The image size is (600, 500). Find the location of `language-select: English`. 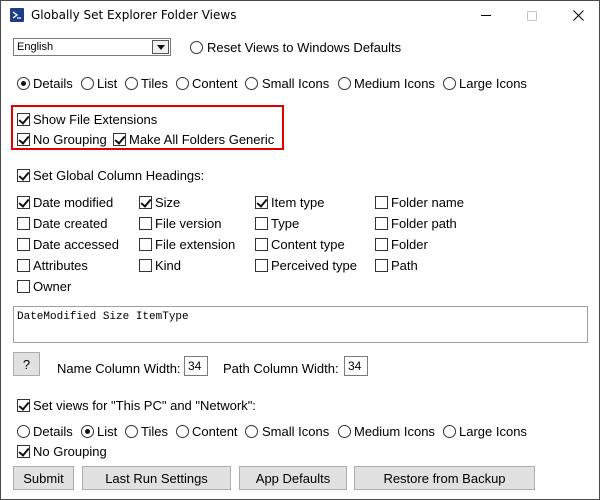

language-select: English is located at coordinates (92, 47).